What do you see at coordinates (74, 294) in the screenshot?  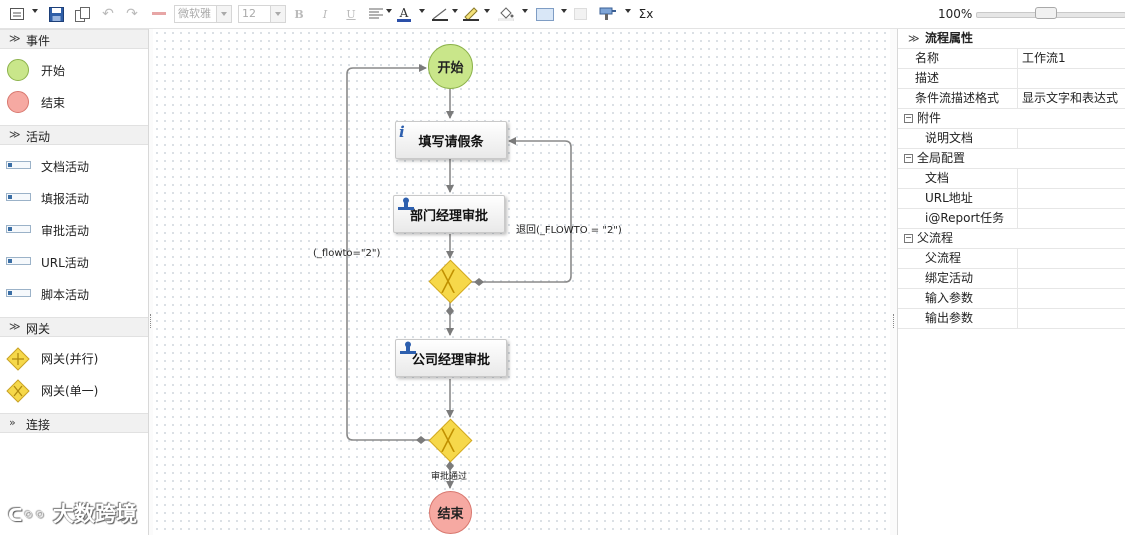 I see `palette-item-script-activity: 脚本活动` at bounding box center [74, 294].